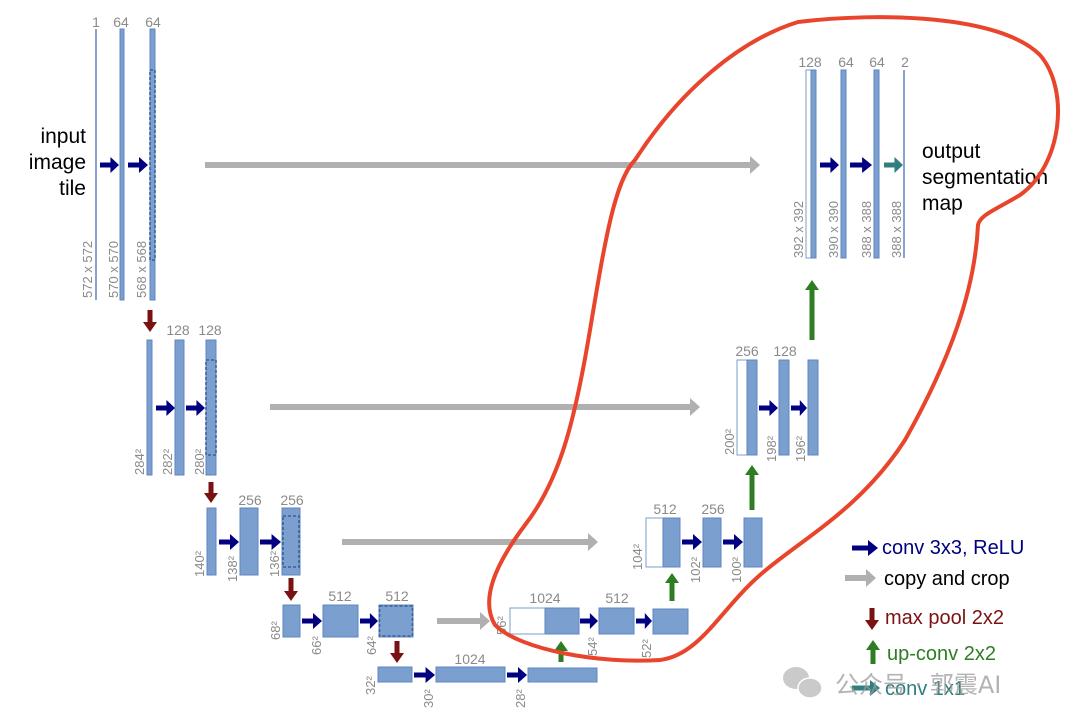 This screenshot has width=1080, height=727. Describe the element at coordinates (248, 537) in the screenshot. I see `encoder-level-3: 256 256 140² 138² 136²` at that location.